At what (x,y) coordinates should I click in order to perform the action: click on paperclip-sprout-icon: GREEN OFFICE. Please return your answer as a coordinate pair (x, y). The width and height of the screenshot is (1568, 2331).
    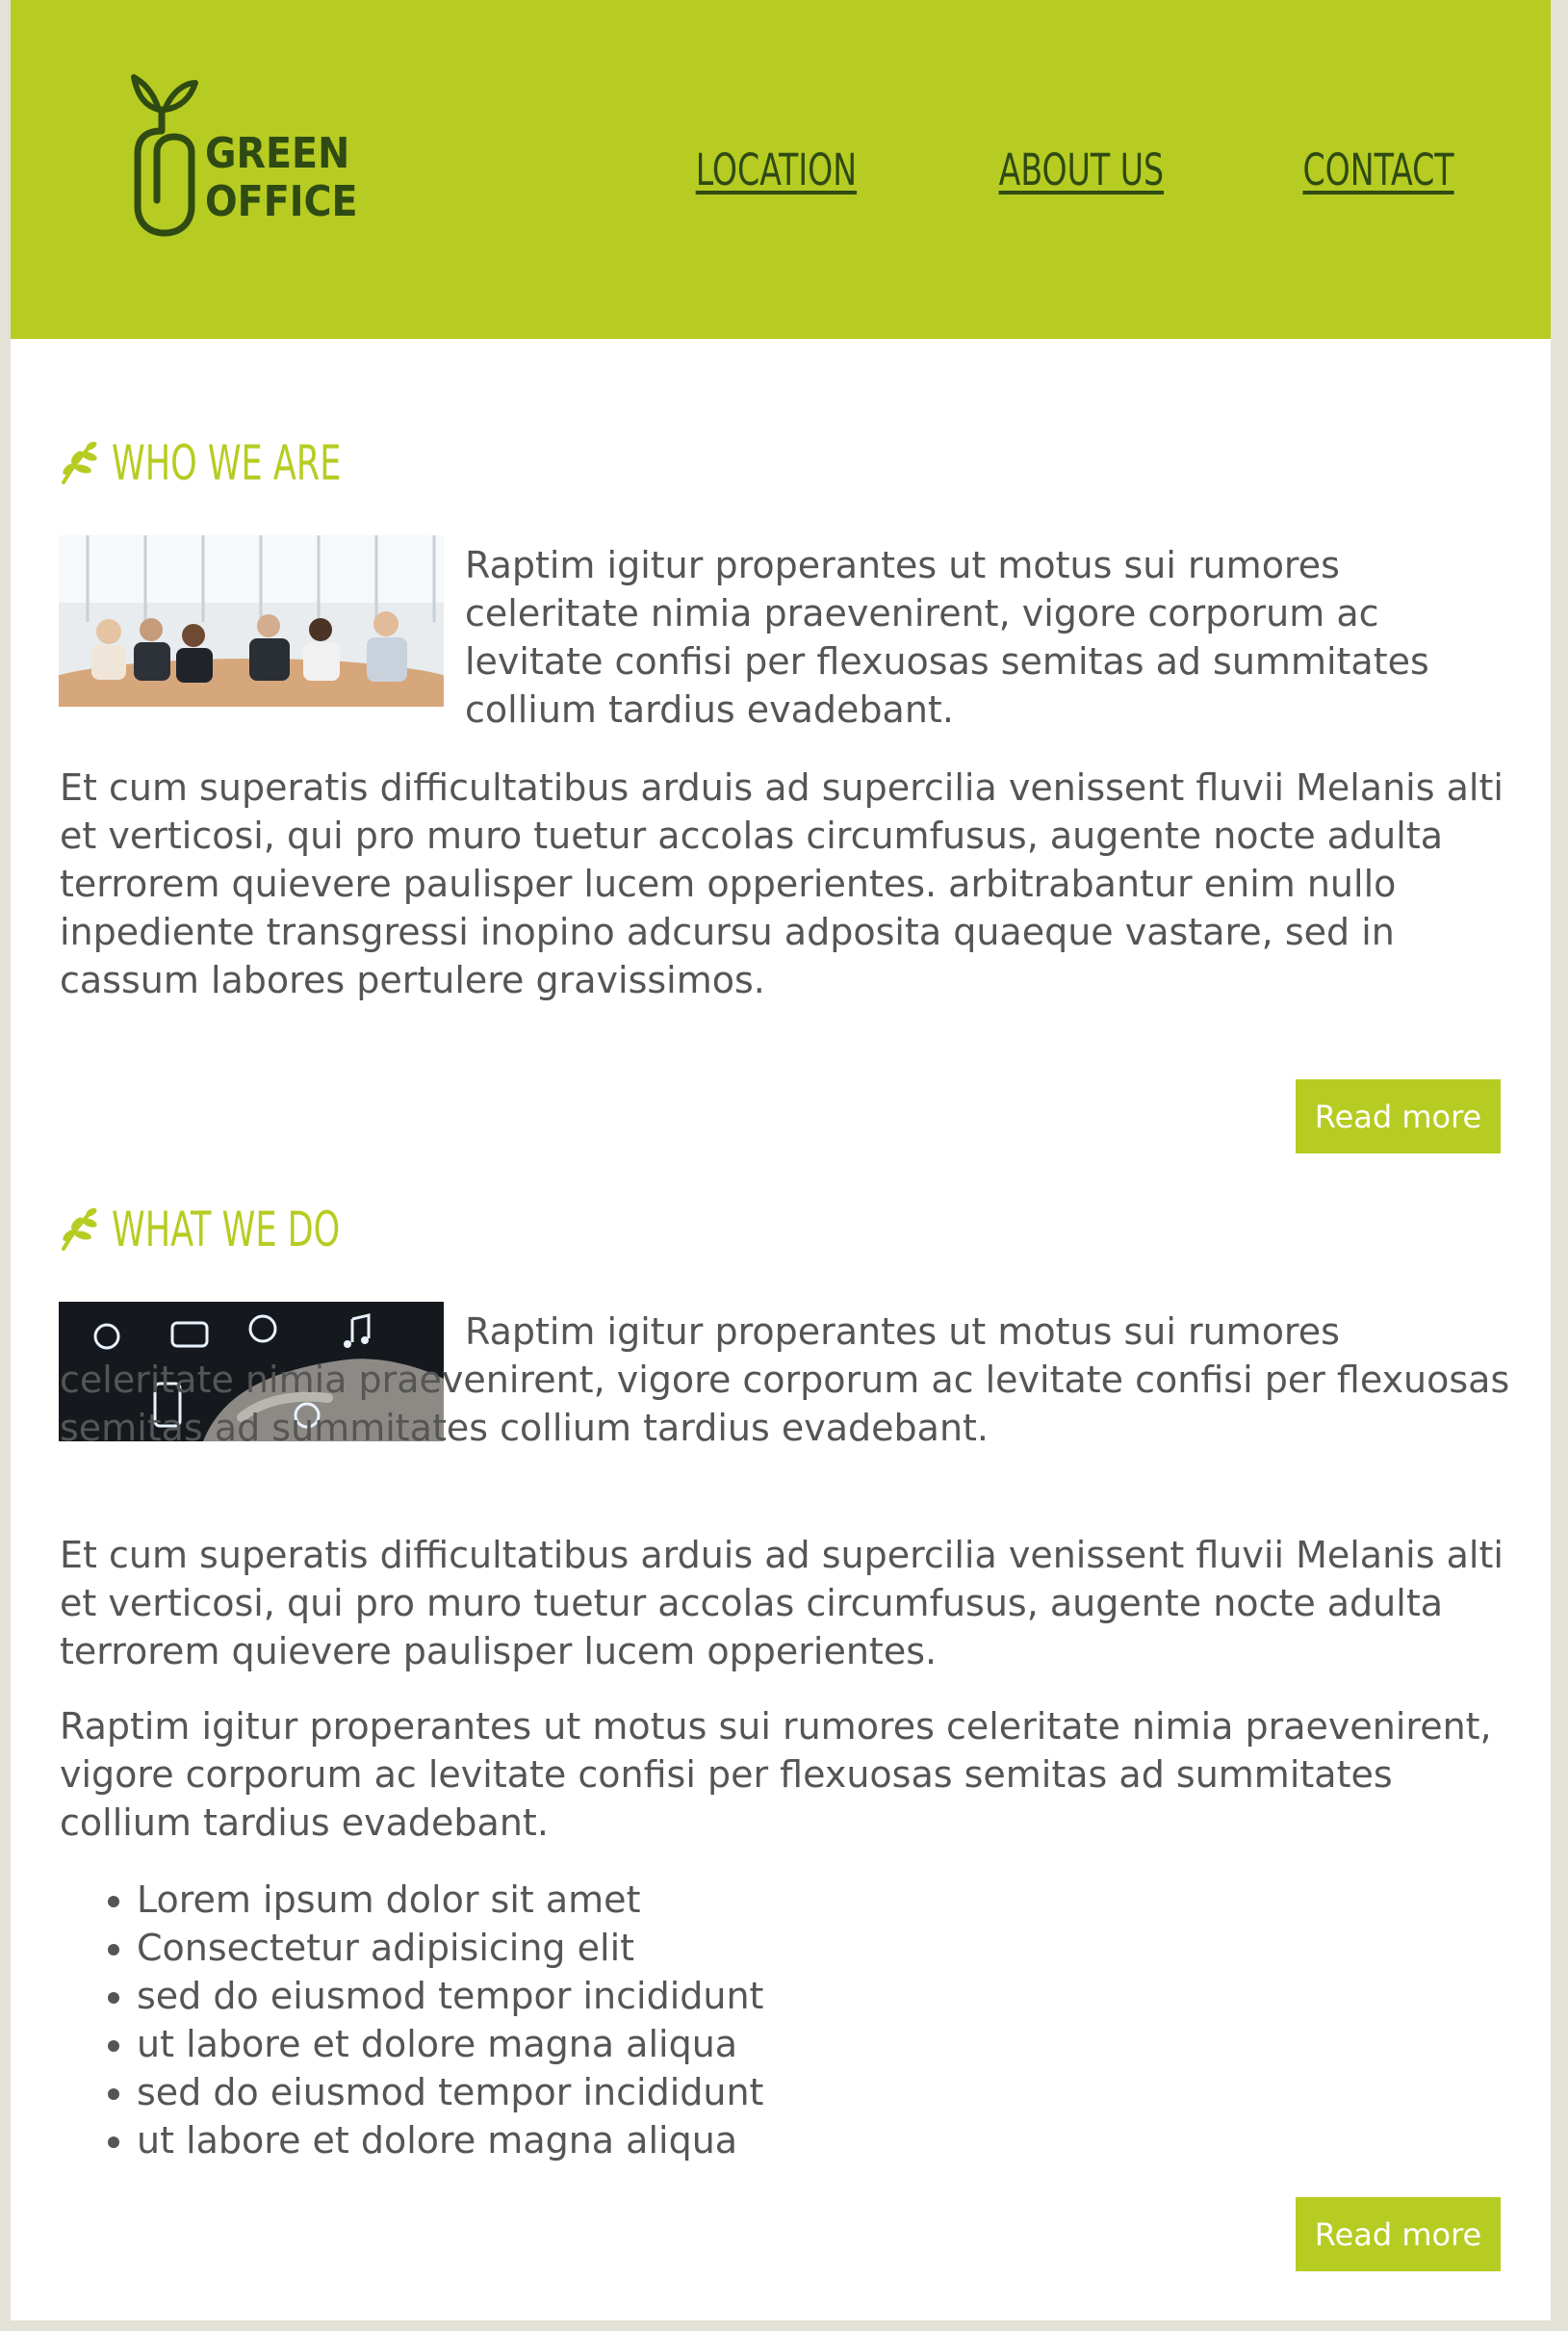
    Looking at the image, I should click on (244, 155).